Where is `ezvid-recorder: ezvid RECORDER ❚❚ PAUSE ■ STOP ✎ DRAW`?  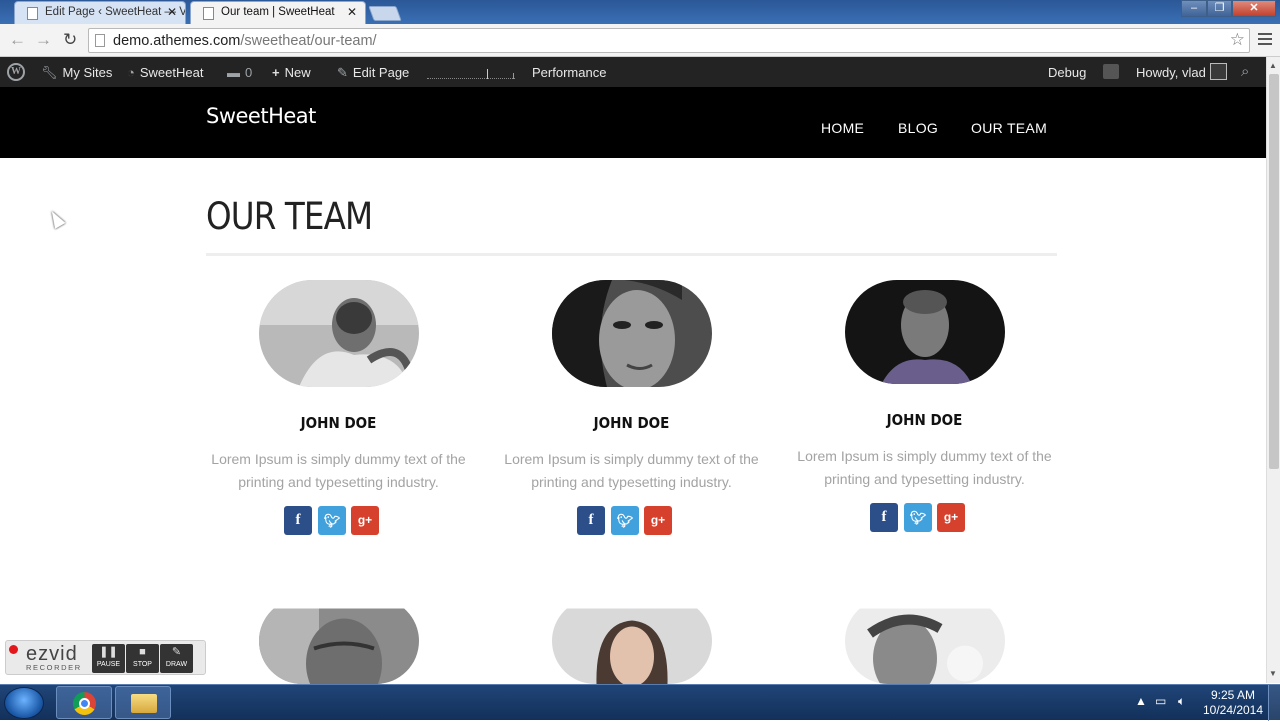
ezvid-recorder: ezvid RECORDER ❚❚ PAUSE ■ STOP ✎ DRAW is located at coordinates (105, 657).